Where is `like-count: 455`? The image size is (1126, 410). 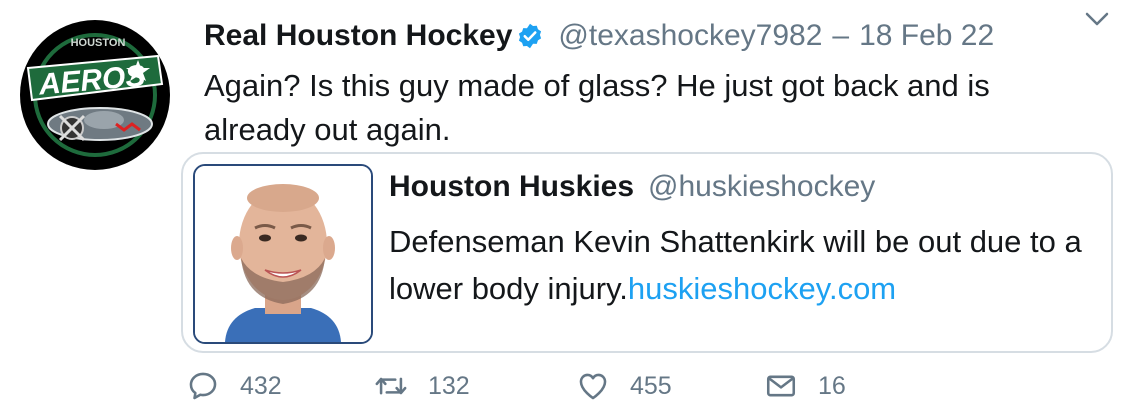
like-count: 455 is located at coordinates (651, 385).